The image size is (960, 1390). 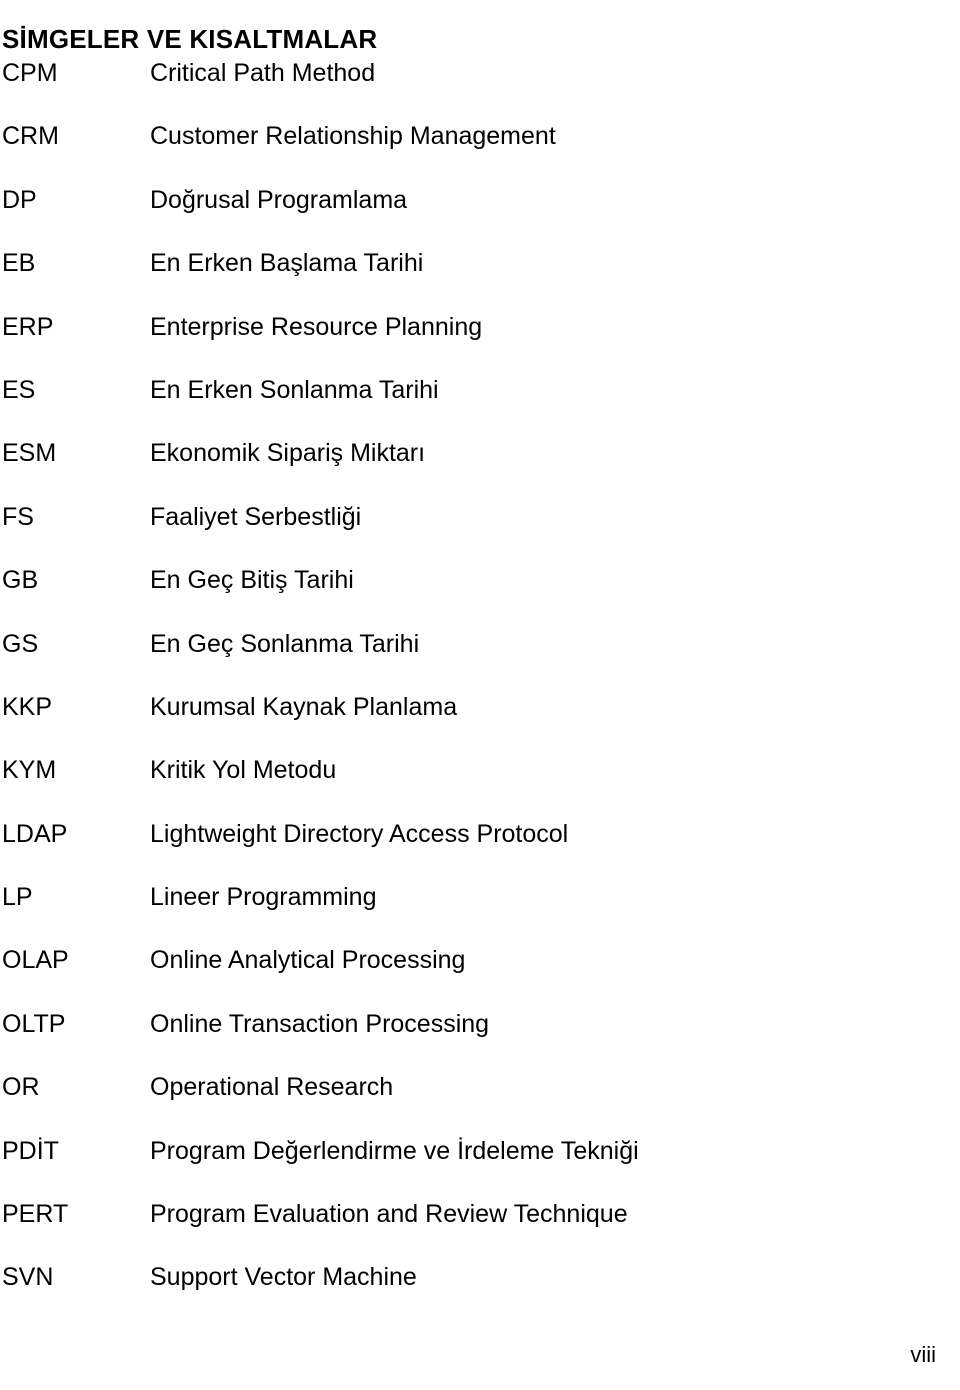 What do you see at coordinates (353, 136) in the screenshot?
I see `abbreviation-definition: Customer Relationship Management` at bounding box center [353, 136].